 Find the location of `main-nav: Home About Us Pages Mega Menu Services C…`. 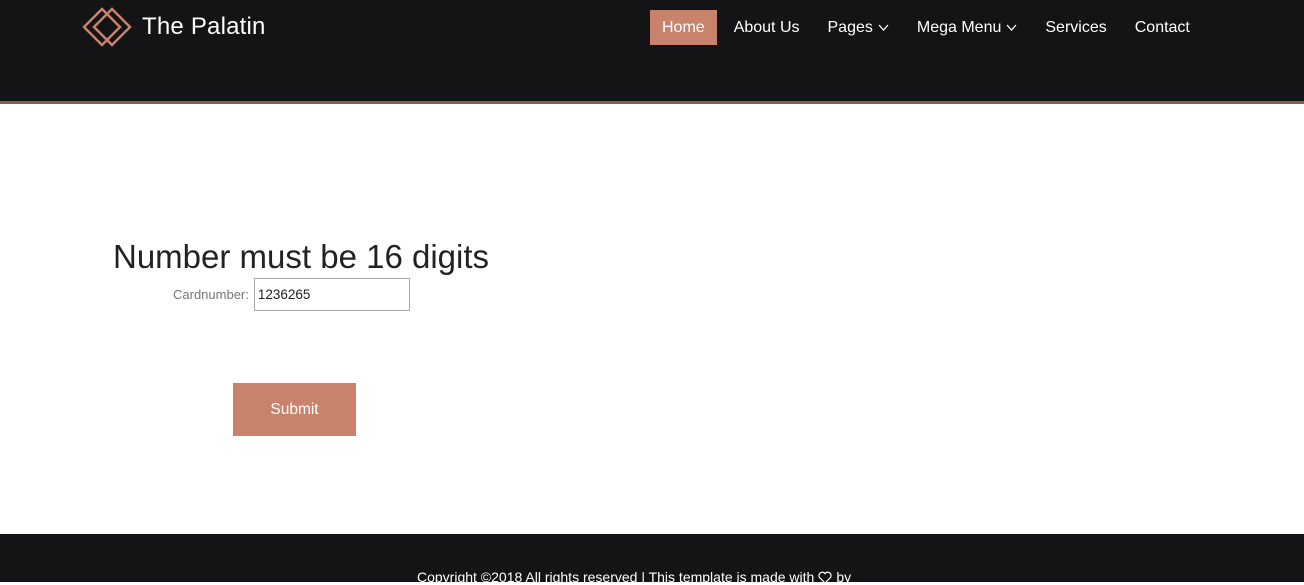

main-nav: Home About Us Pages Mega Menu Services C… is located at coordinates (934, 27).